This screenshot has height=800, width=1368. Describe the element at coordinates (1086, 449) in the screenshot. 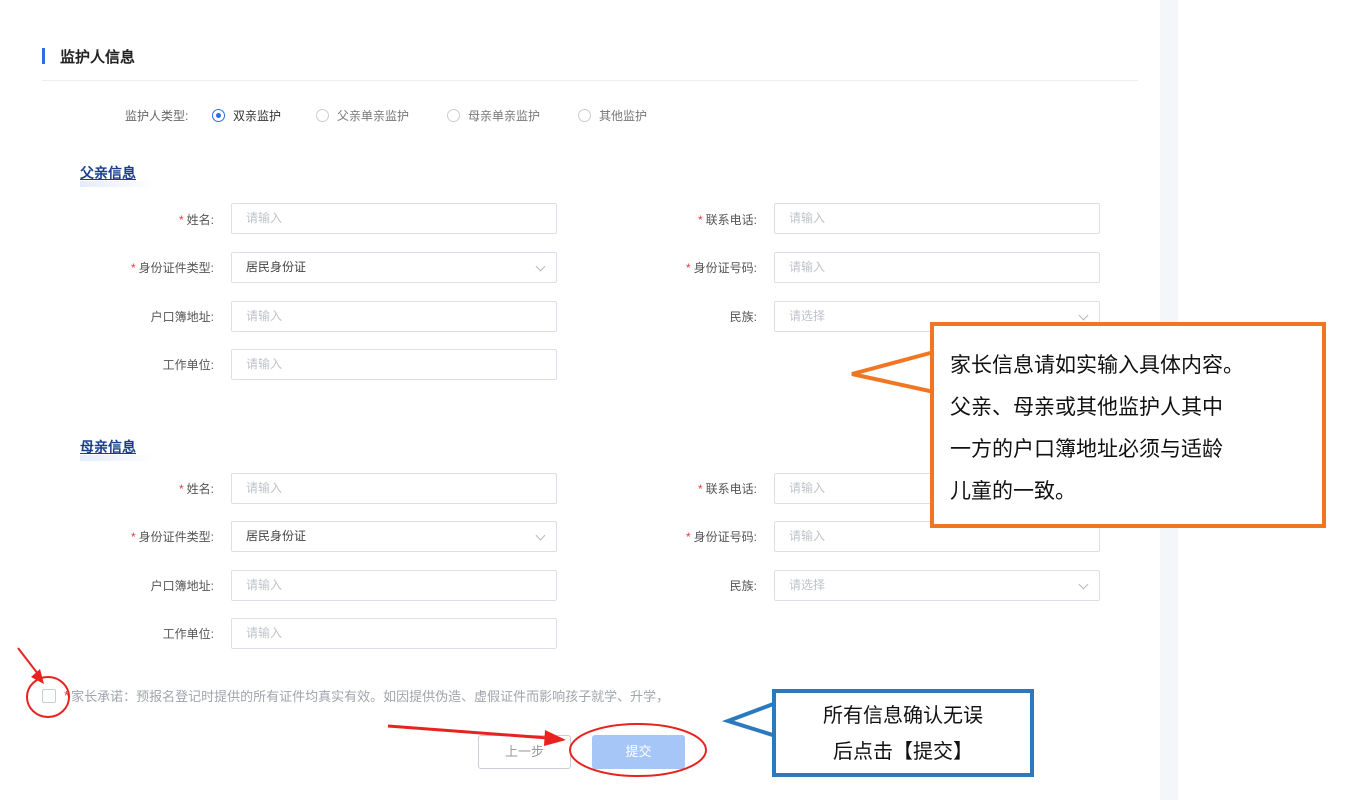

I see `orange-callout-line: 一方的户口簿地址必须与适龄` at that location.